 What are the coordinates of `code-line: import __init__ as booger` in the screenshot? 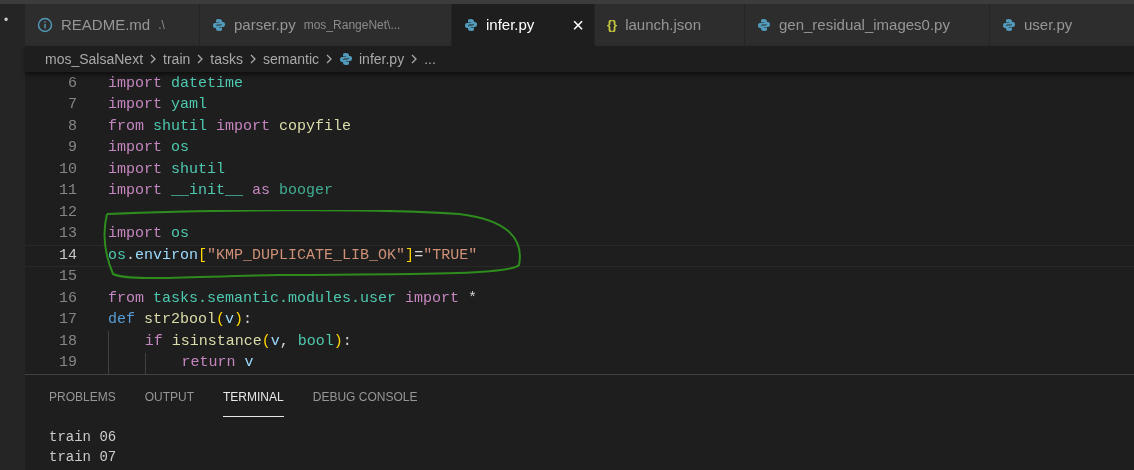 It's located at (221, 191).